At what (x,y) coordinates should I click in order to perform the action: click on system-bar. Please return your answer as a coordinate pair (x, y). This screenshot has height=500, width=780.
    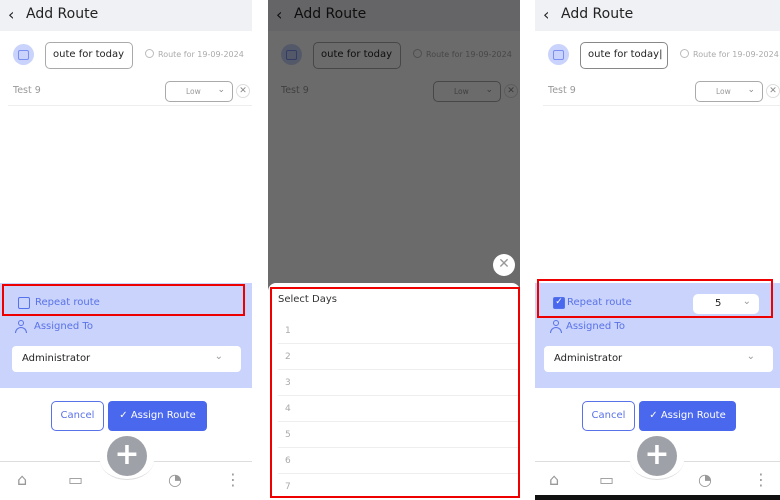
    Looking at the image, I should click on (657, 497).